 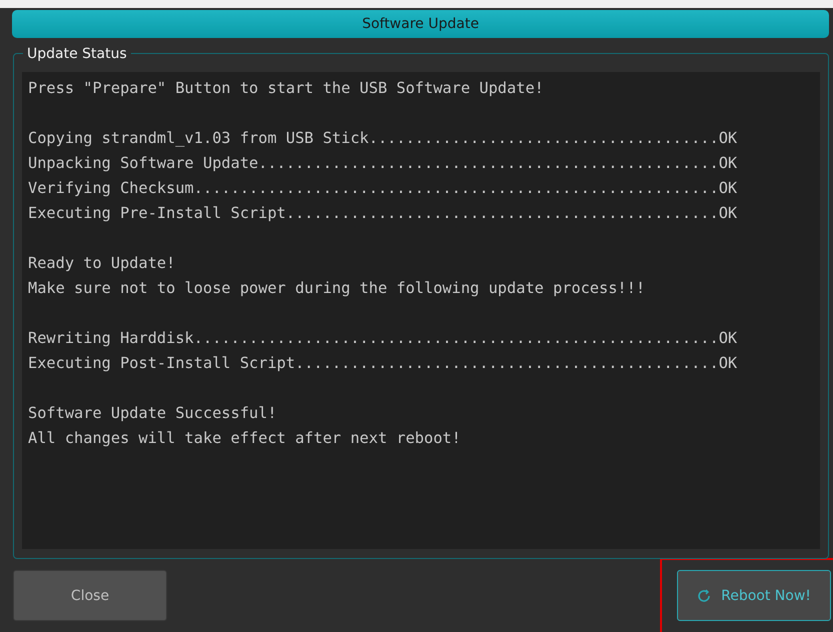 I want to click on panel-title: Update Status, so click(x=77, y=54).